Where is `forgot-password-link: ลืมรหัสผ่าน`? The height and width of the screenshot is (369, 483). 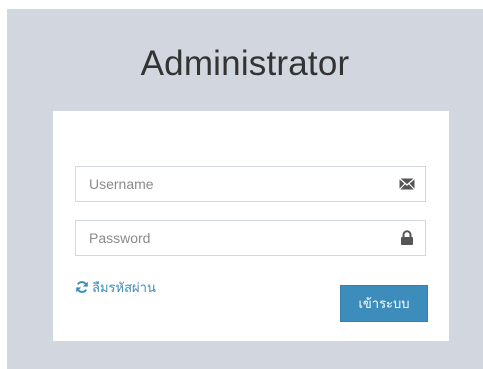 forgot-password-link: ลืมรหัสผ่าน is located at coordinates (115, 287).